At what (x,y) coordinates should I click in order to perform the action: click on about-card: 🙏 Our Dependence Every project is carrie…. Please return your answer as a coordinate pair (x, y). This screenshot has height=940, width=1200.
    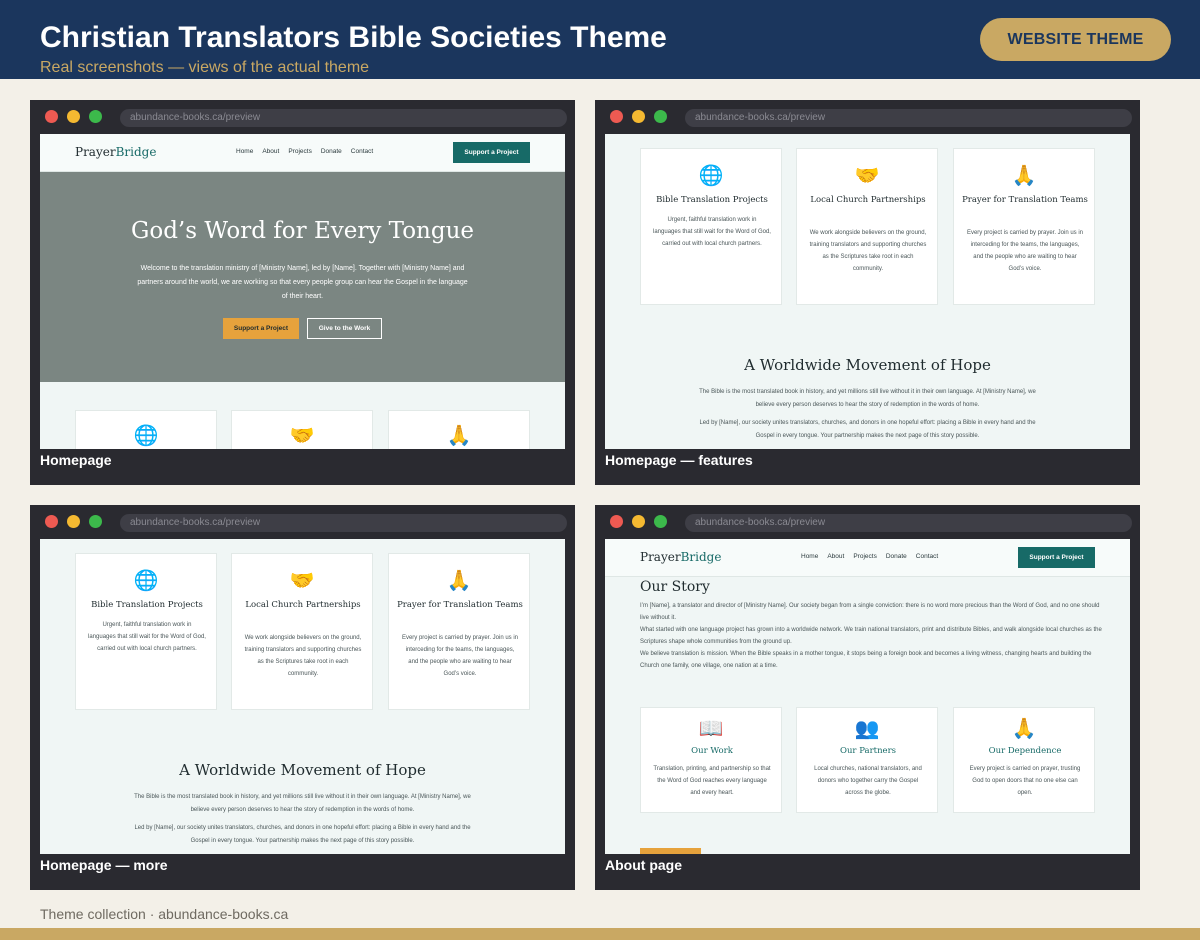
    Looking at the image, I should click on (1024, 760).